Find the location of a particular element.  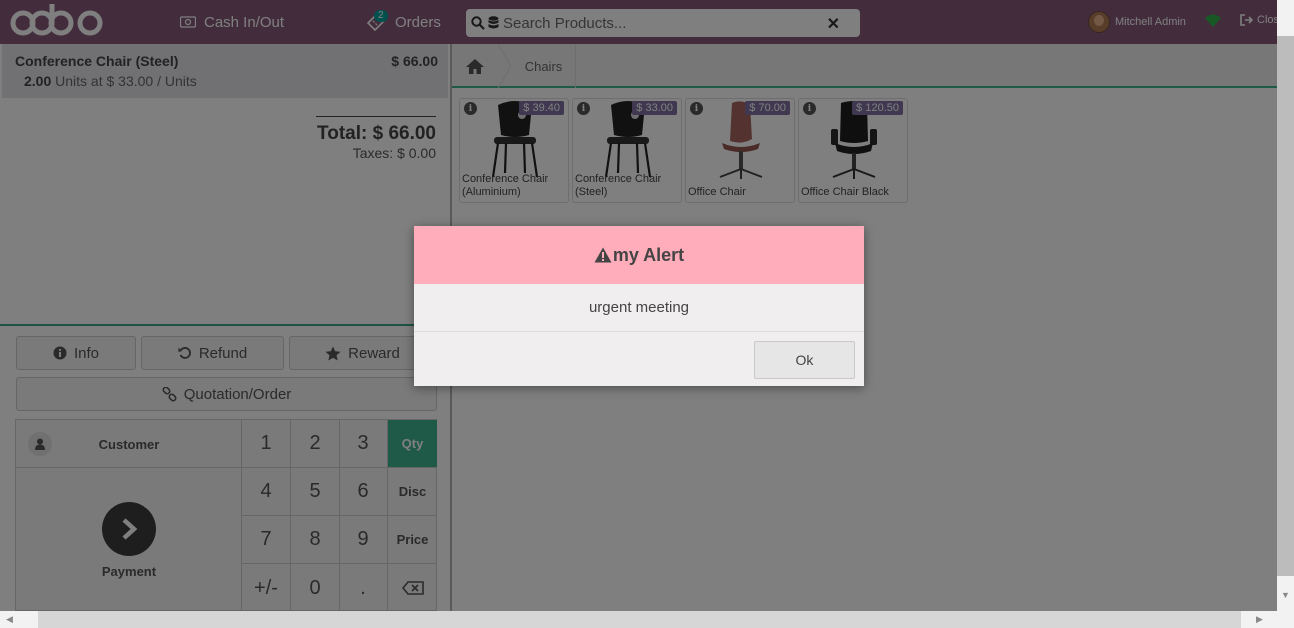

alert-title: my Alert is located at coordinates (648, 254).